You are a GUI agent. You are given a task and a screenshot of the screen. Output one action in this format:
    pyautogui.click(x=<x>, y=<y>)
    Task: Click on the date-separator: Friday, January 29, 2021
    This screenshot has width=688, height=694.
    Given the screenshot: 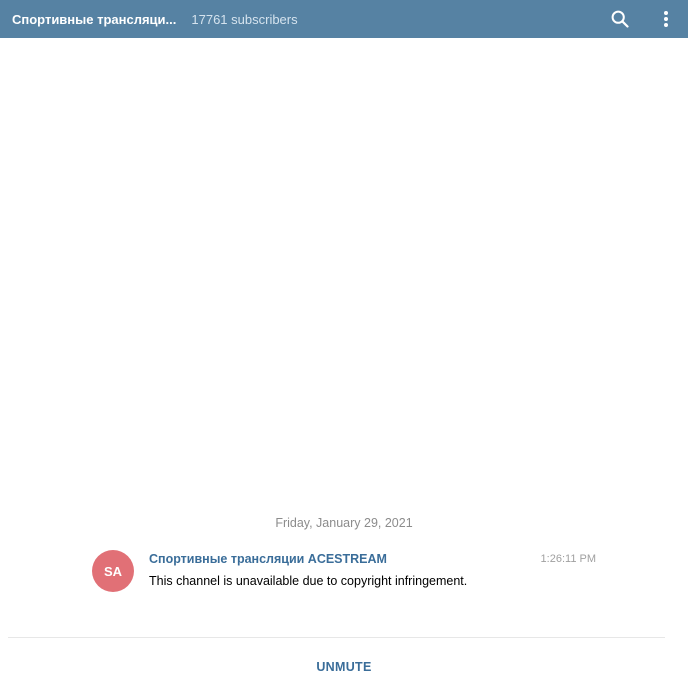 What is the action you would take?
    pyautogui.click(x=344, y=523)
    